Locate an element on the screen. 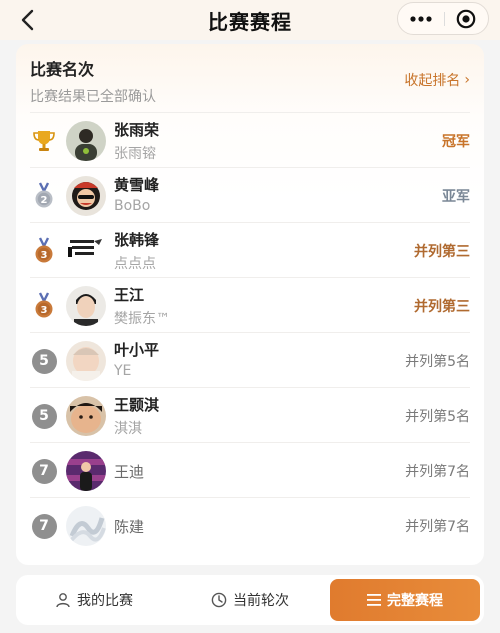 The width and height of the screenshot is (500, 633). ranking-row: 3 王江 樊振东™ 并列第三 is located at coordinates (250, 304).